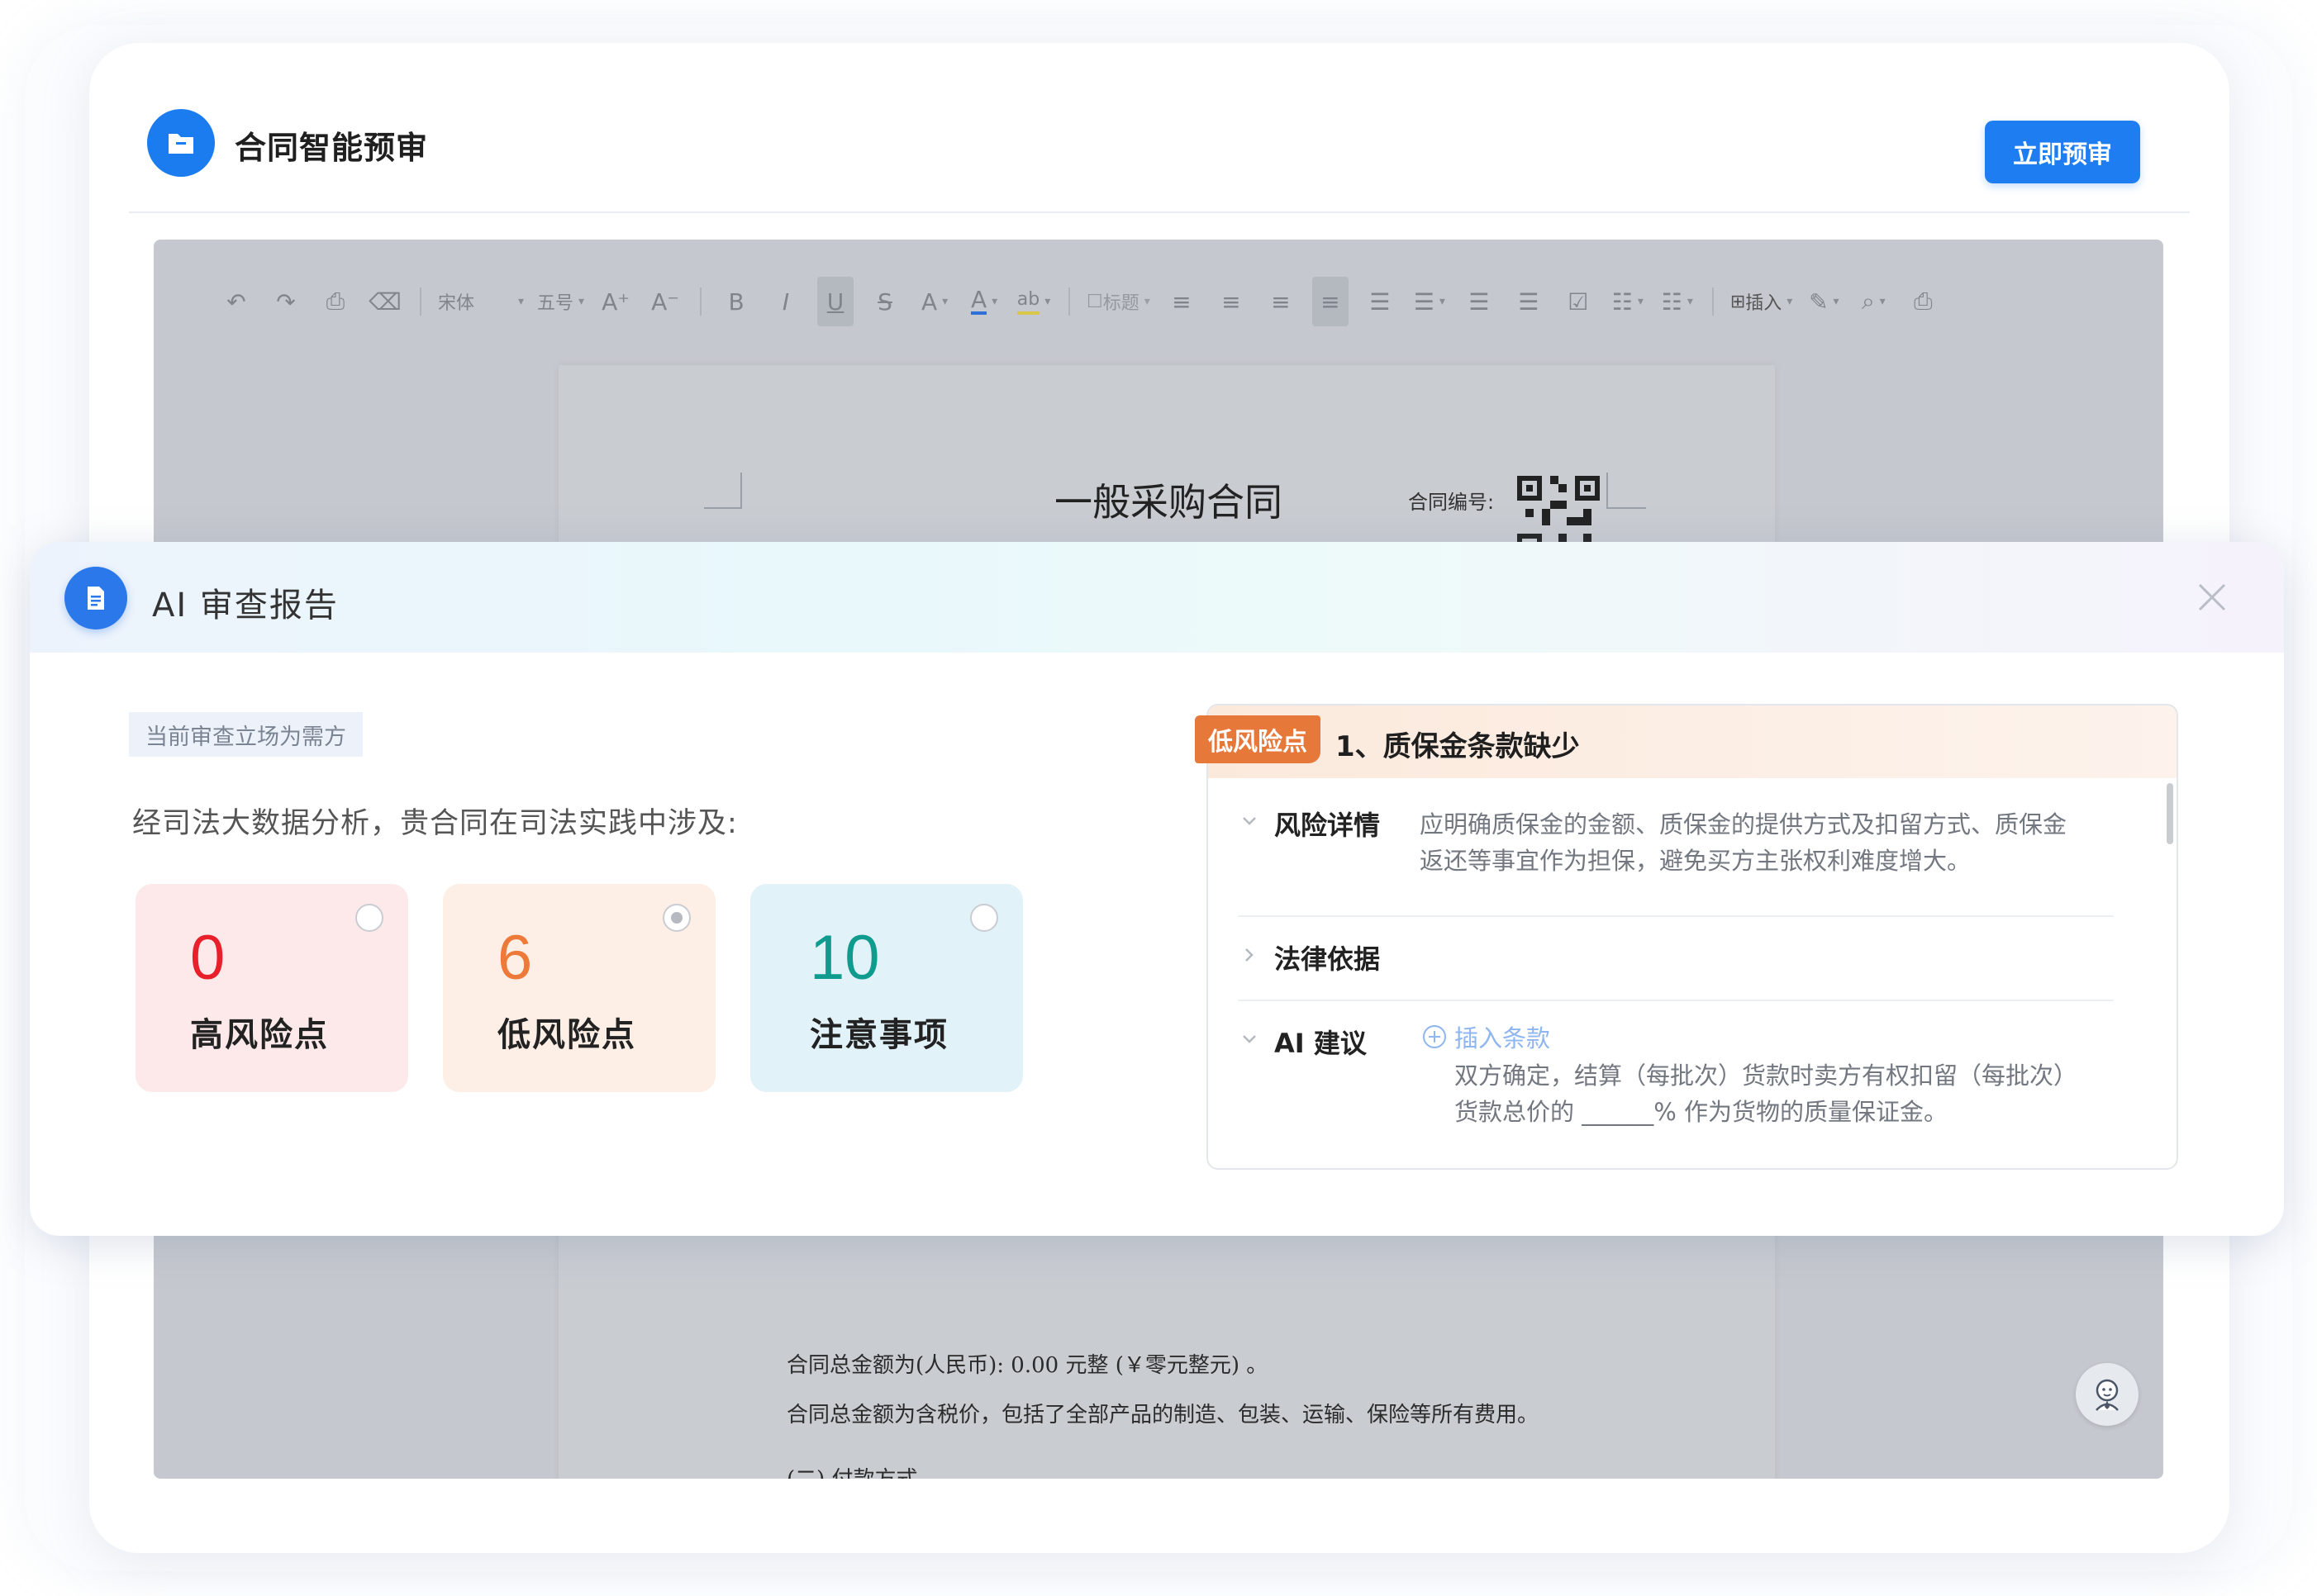 Image resolution: width=2317 pixels, height=1596 pixels. Describe the element at coordinates (95, 598) in the screenshot. I see `document-icon` at that location.